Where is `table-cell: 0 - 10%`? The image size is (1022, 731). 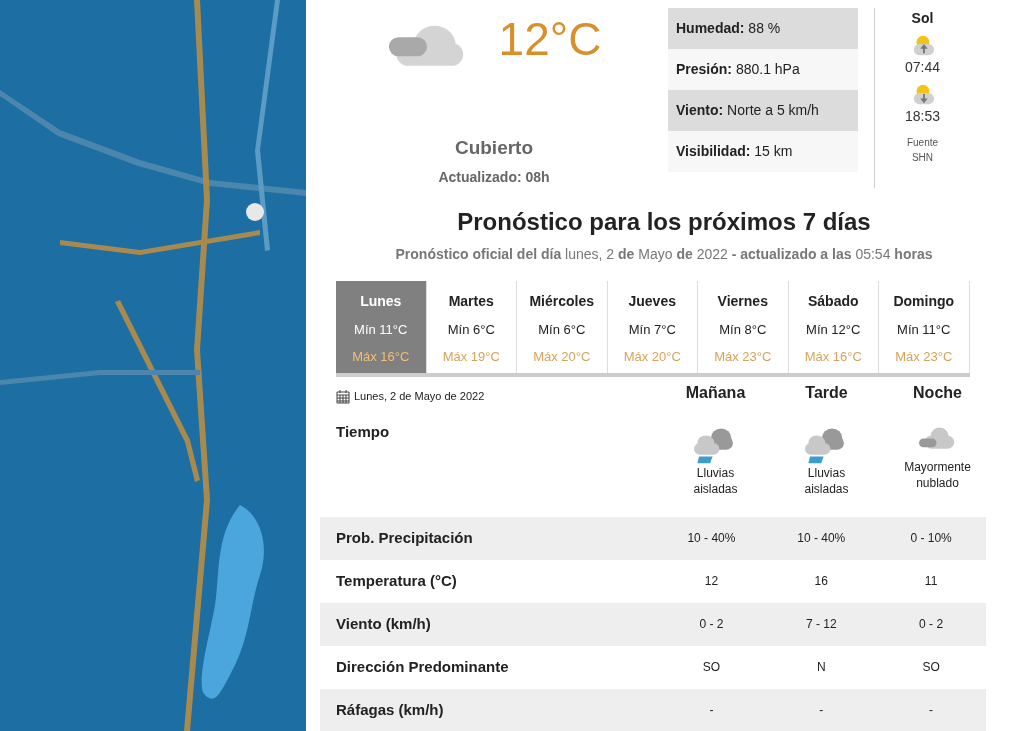 table-cell: 0 - 10% is located at coordinates (931, 538).